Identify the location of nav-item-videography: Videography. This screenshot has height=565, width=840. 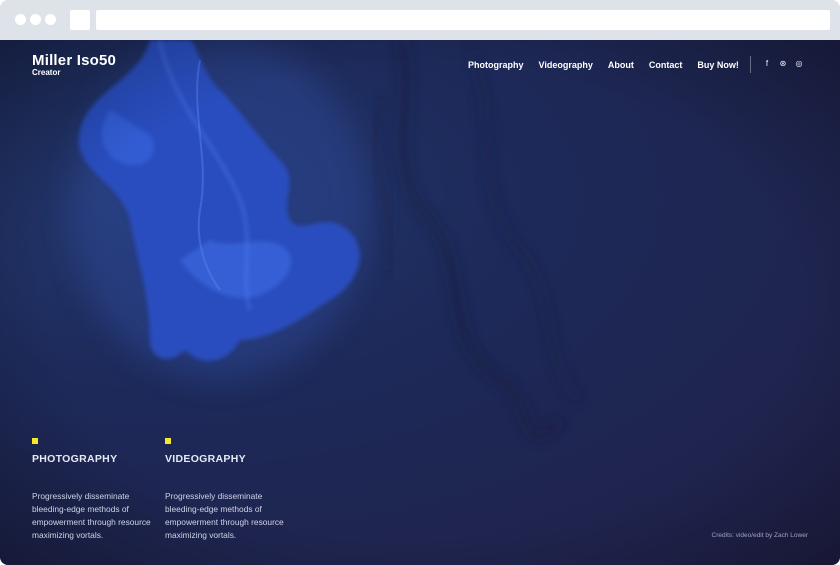
(566, 65).